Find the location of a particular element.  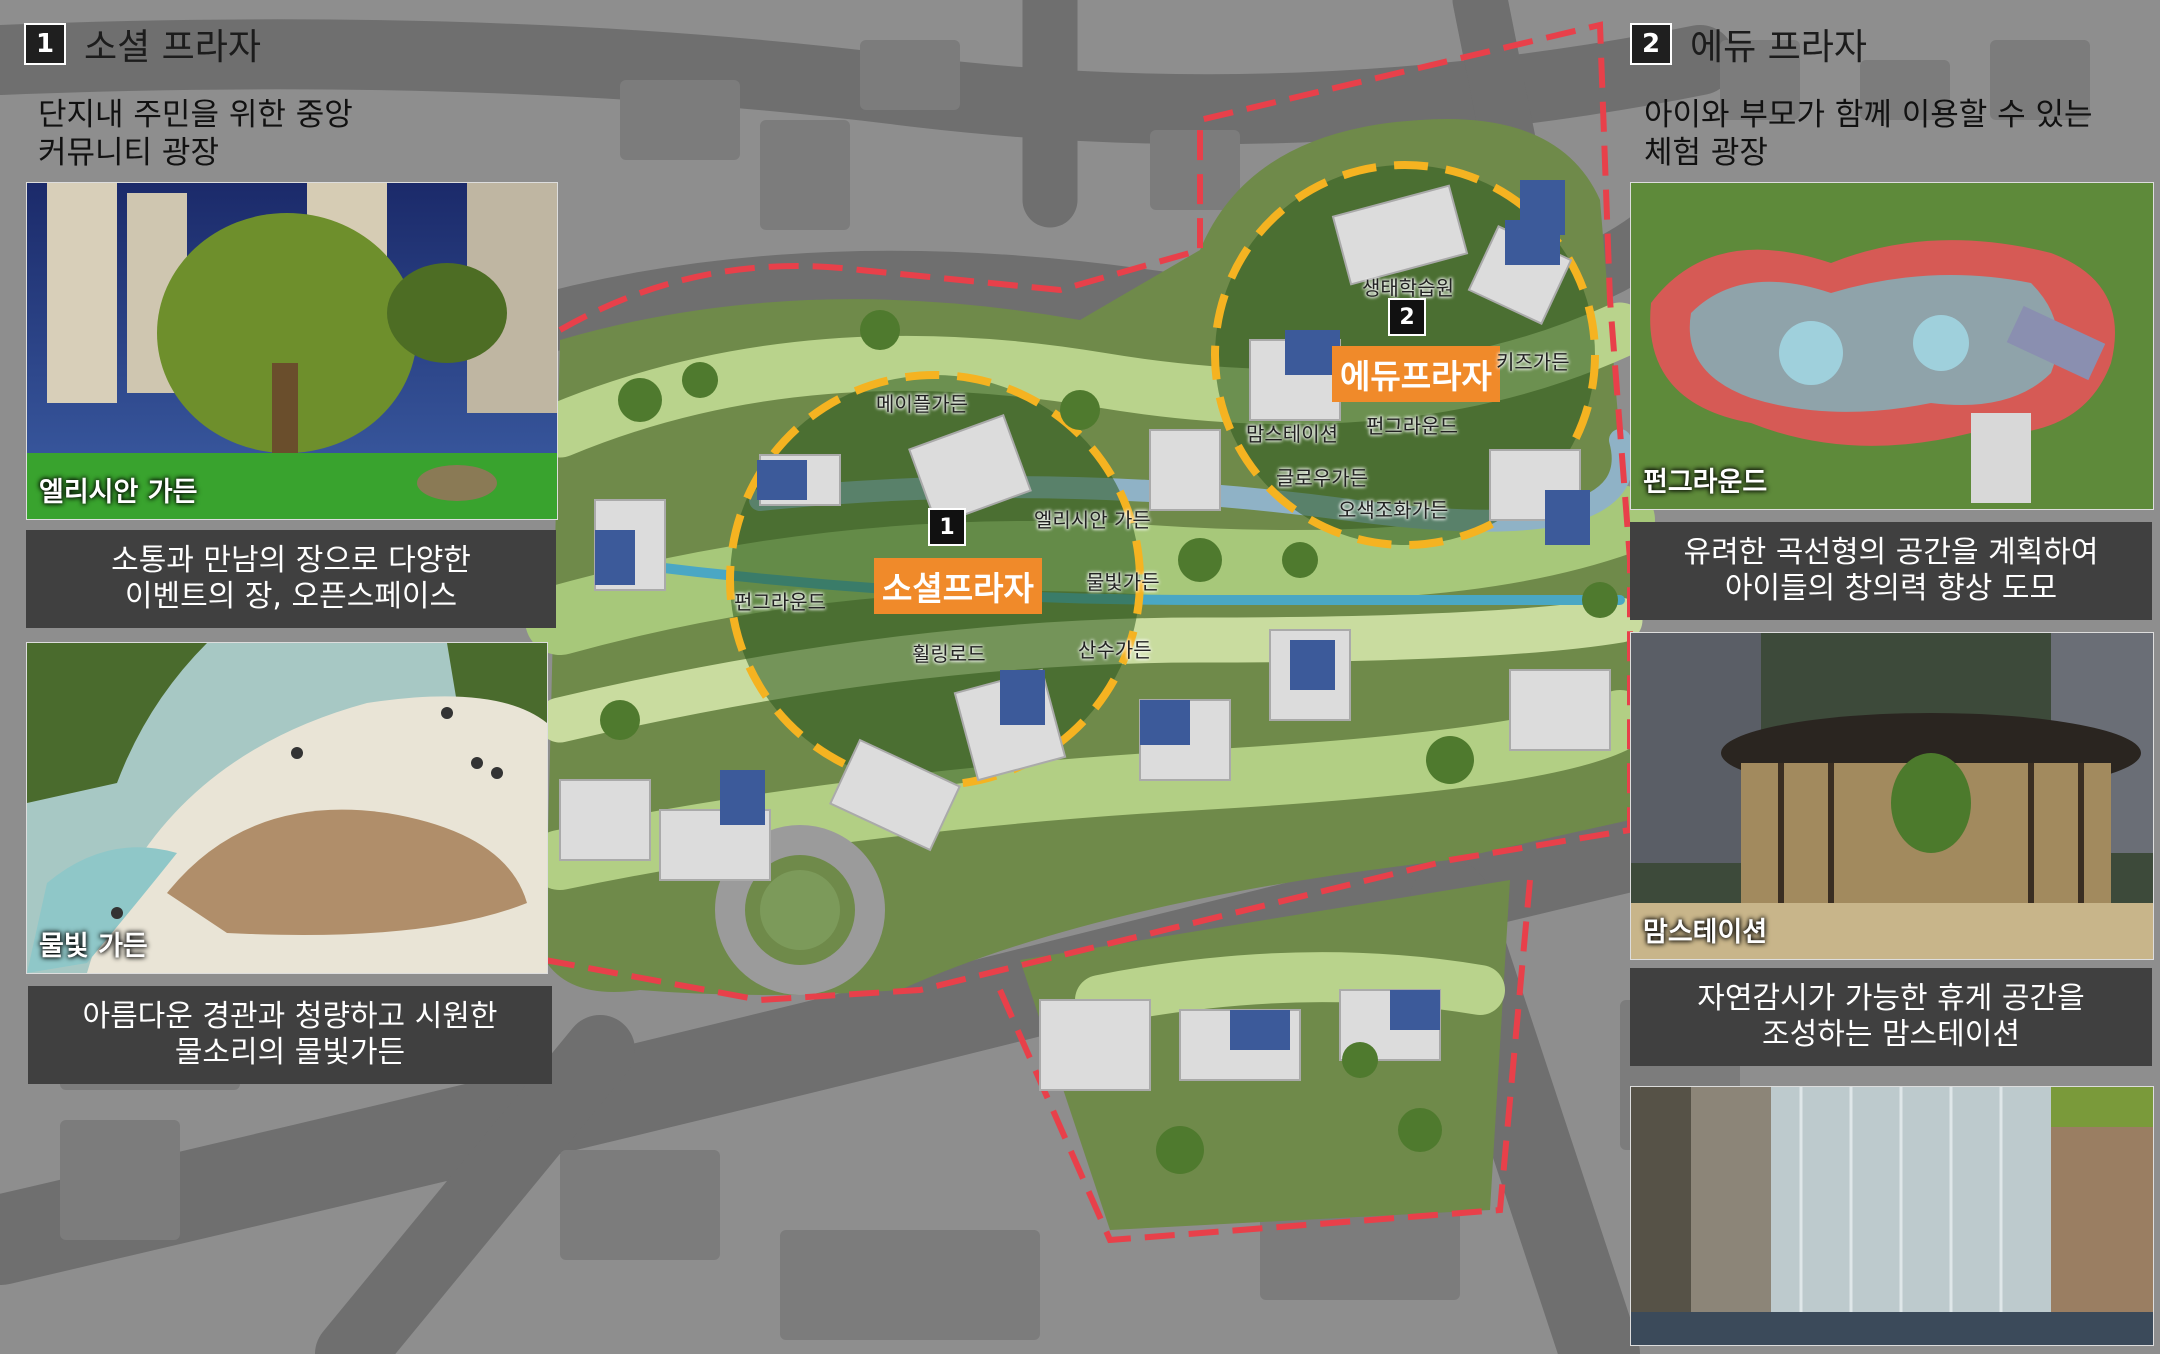

waterfall-wall-photo is located at coordinates (1892, 1216).